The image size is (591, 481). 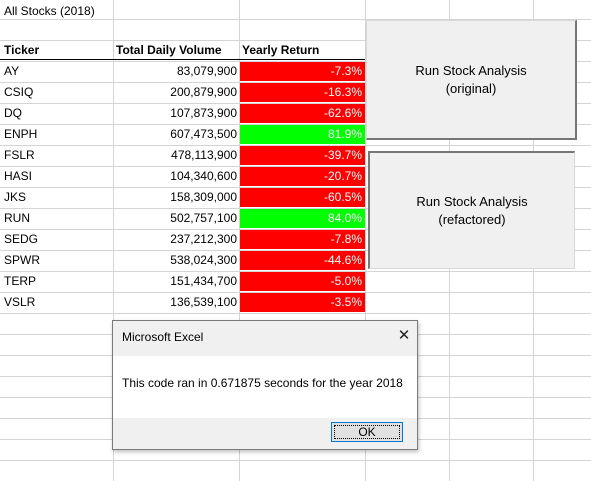 What do you see at coordinates (21, 239) in the screenshot?
I see `ticker-cell: SEDG` at bounding box center [21, 239].